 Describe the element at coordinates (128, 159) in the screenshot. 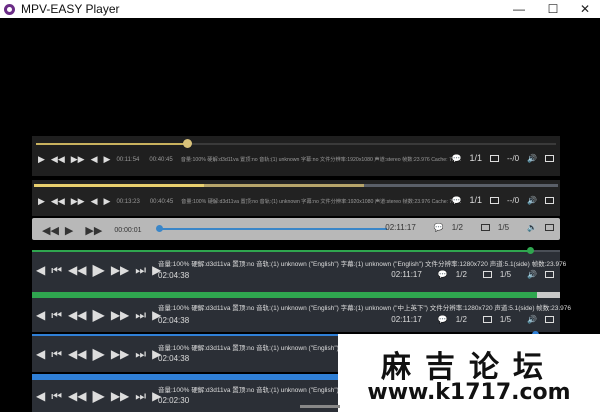

I see `current-time: 00:11:54` at that location.